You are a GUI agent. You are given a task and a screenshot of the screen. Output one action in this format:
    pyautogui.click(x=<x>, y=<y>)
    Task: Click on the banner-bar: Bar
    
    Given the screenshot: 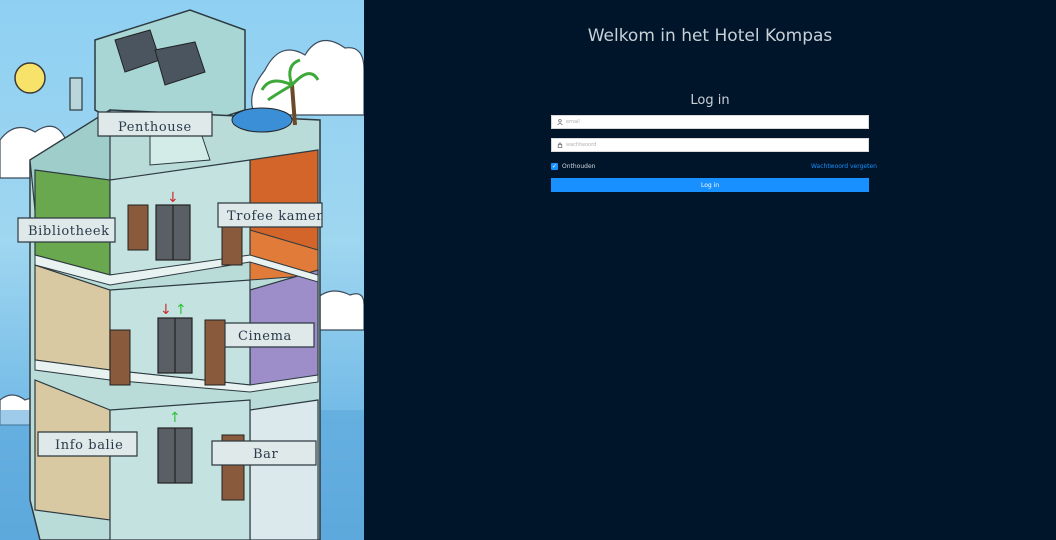 What is the action you would take?
    pyautogui.click(x=266, y=454)
    